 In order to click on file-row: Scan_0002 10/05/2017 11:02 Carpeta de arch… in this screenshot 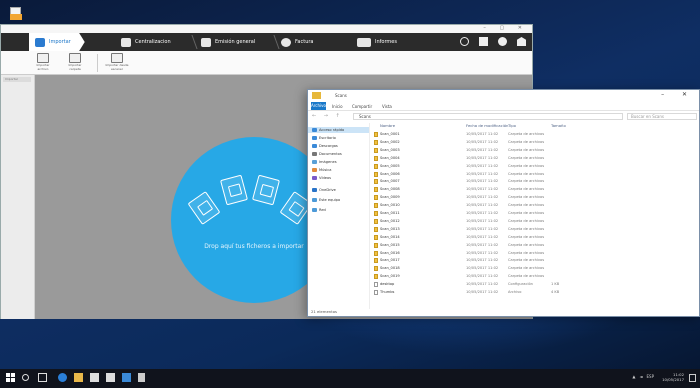, I will do `click(535, 143)`.